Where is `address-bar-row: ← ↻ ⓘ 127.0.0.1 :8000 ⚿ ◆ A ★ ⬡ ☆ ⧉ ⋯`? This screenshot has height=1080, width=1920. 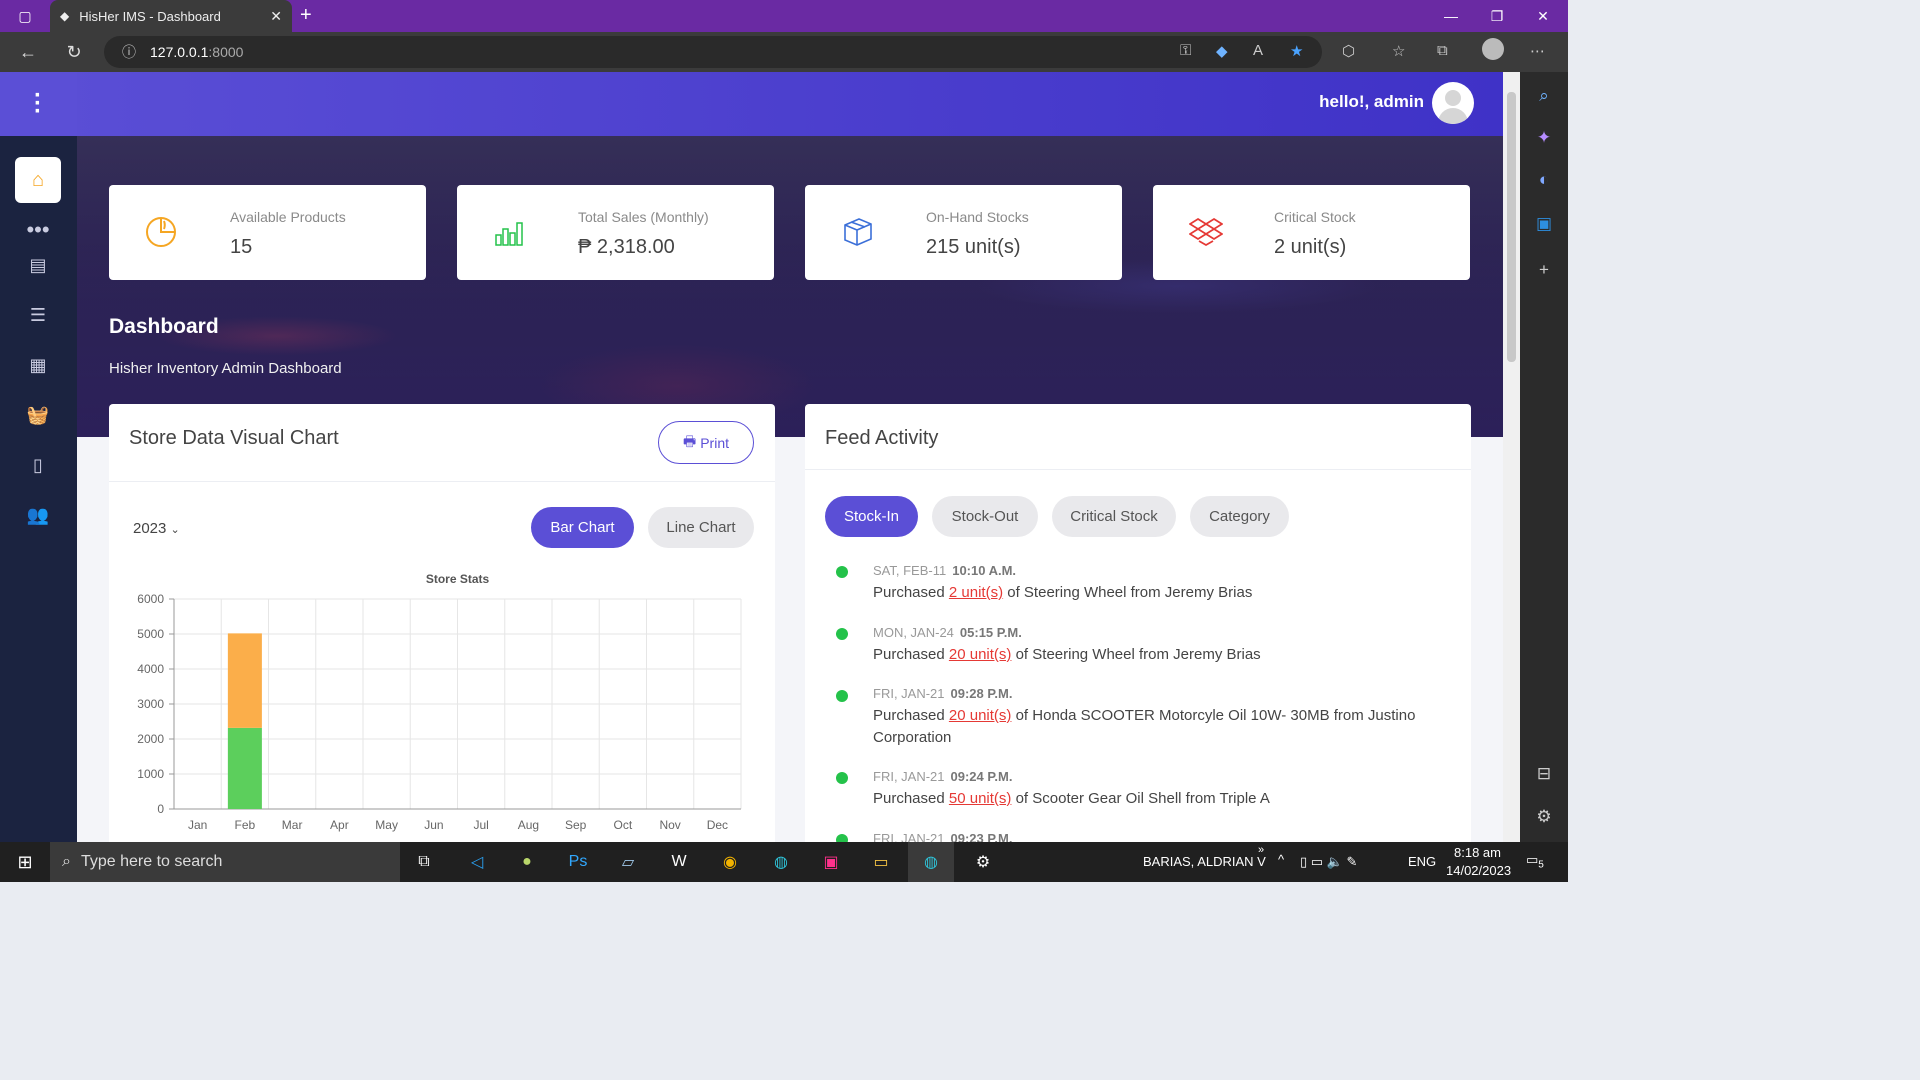 address-bar-row: ← ↻ ⓘ 127.0.0.1 :8000 ⚿ ◆ A ★ ⬡ ☆ ⧉ ⋯ is located at coordinates (784, 52).